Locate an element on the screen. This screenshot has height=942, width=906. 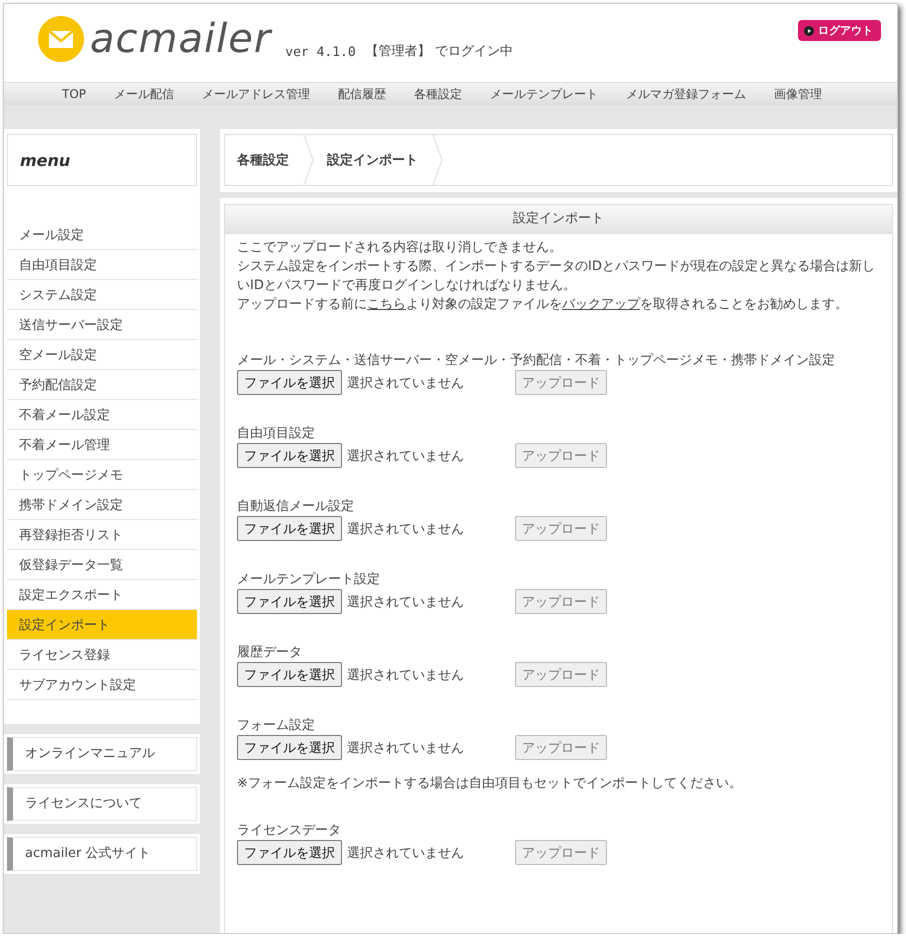
breadcrumb-item: 設定インポート is located at coordinates (373, 160).